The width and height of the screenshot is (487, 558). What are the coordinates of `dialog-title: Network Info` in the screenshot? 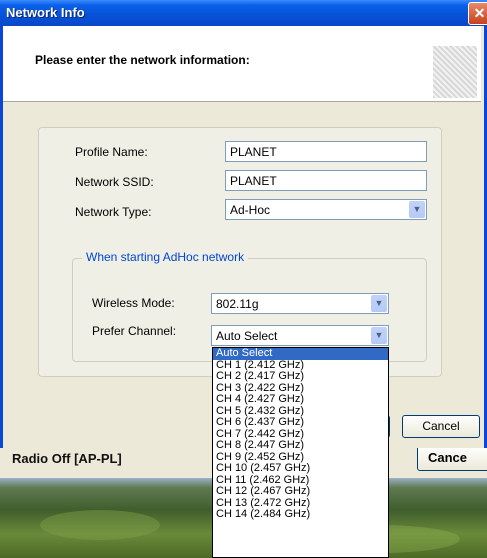 It's located at (45, 12).